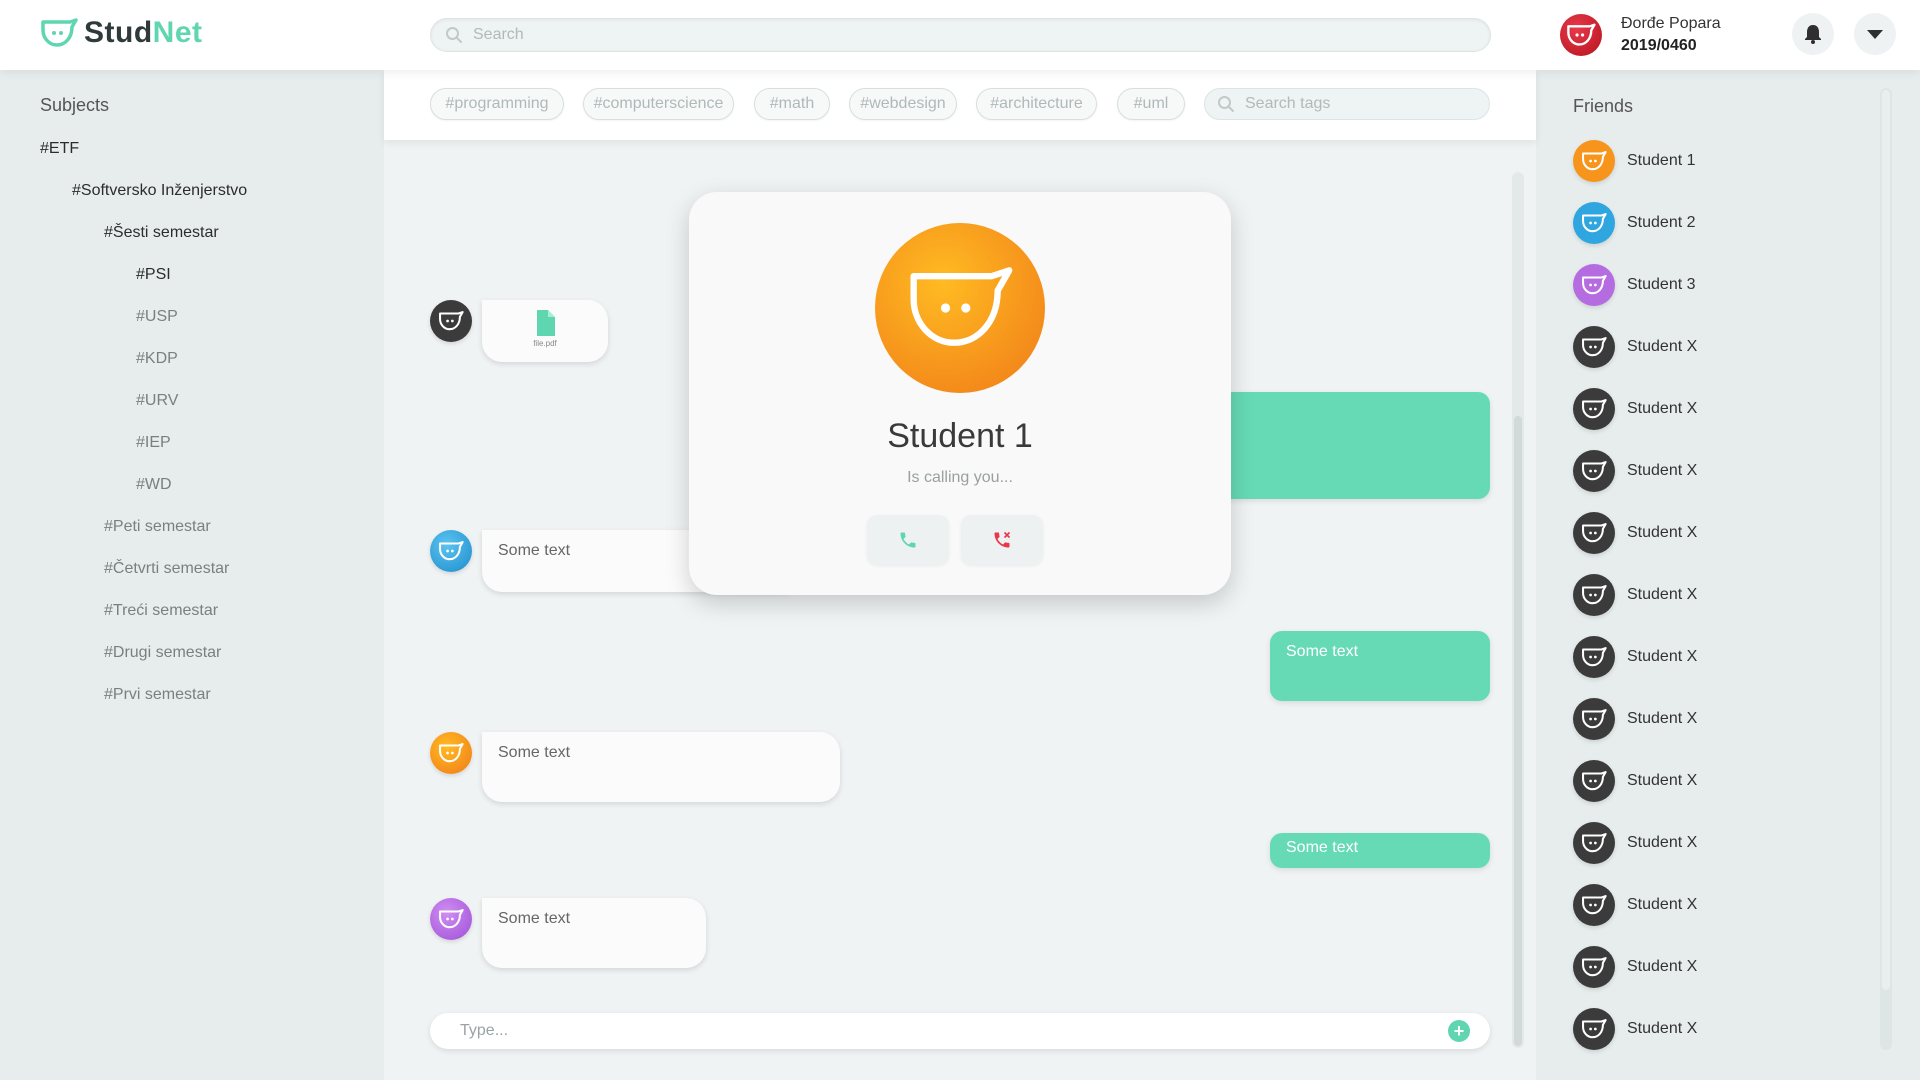  What do you see at coordinates (1581, 35) in the screenshot?
I see `user-avatar` at bounding box center [1581, 35].